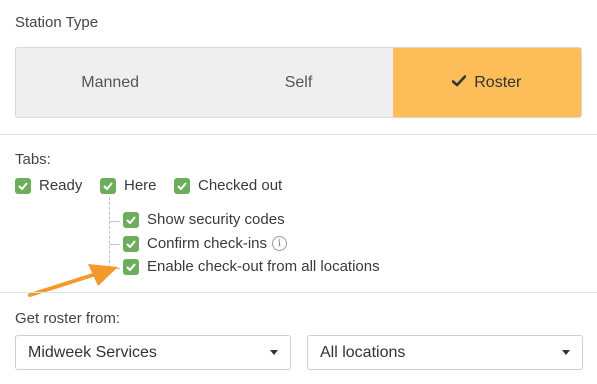  I want to click on confirm-check-ins-option: Confirm check-ins i, so click(205, 243).